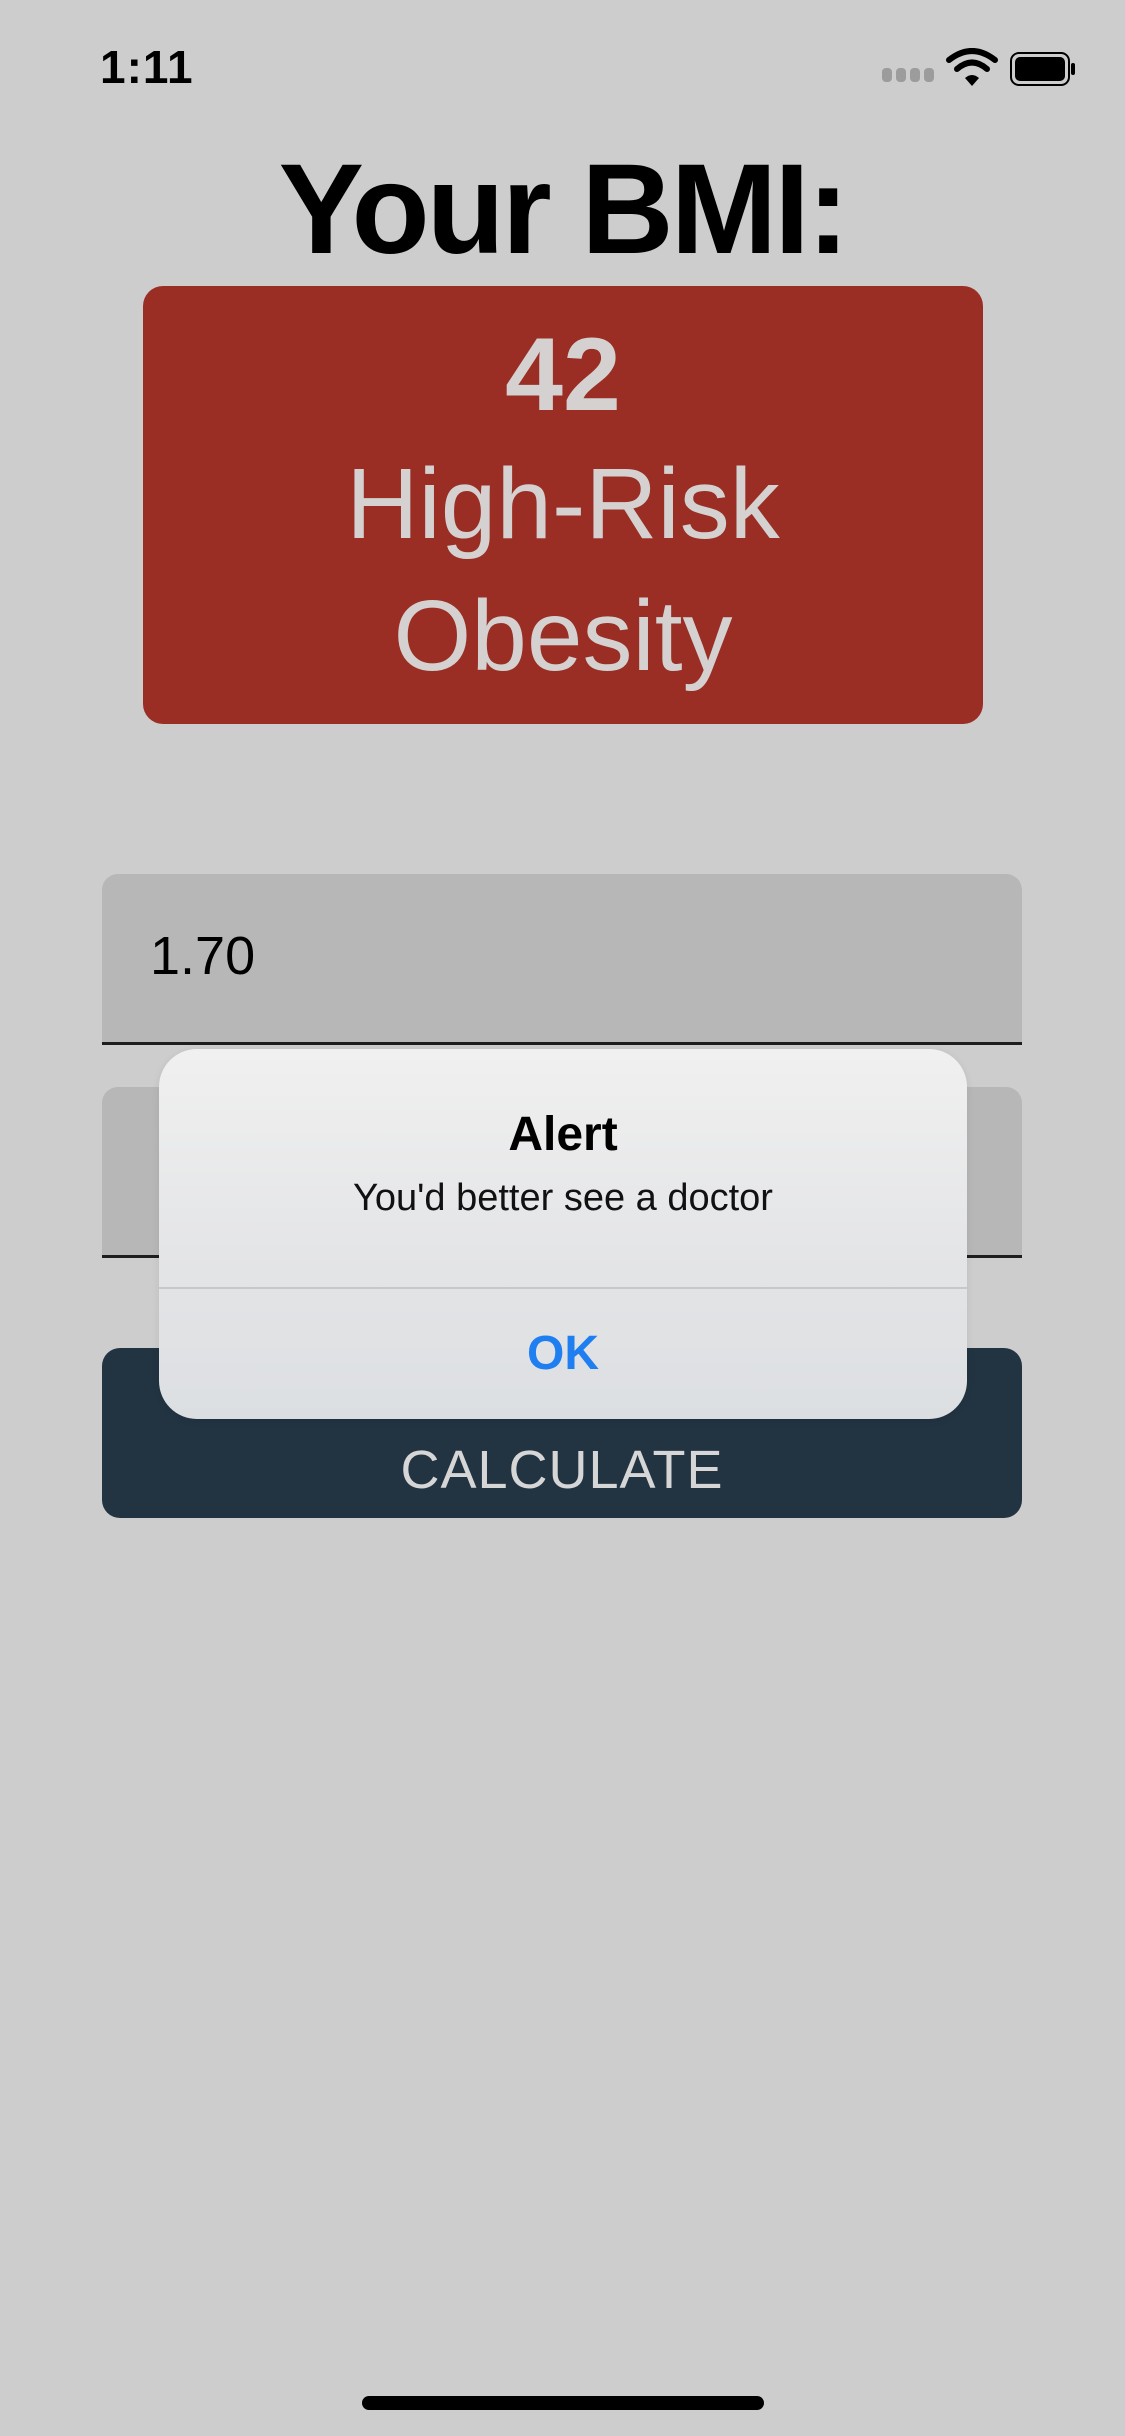 Image resolution: width=1125 pixels, height=2436 pixels. Describe the element at coordinates (563, 1198) in the screenshot. I see `alert-message: You'd better see a doctor` at that location.